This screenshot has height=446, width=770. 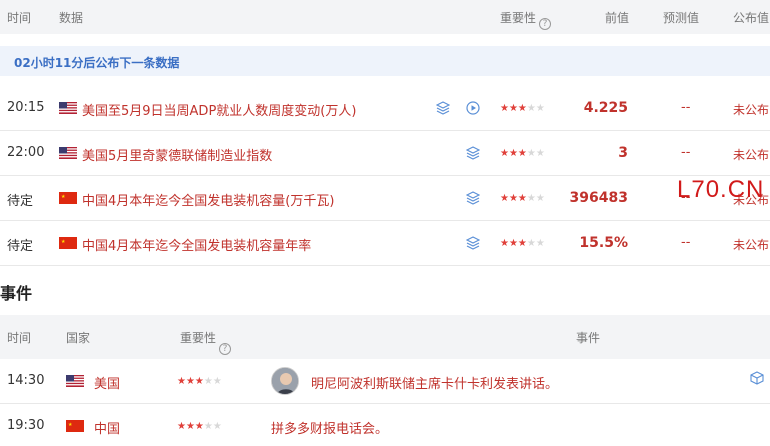 I want to click on events-header-importance: 重要性?, so click(x=206, y=342).